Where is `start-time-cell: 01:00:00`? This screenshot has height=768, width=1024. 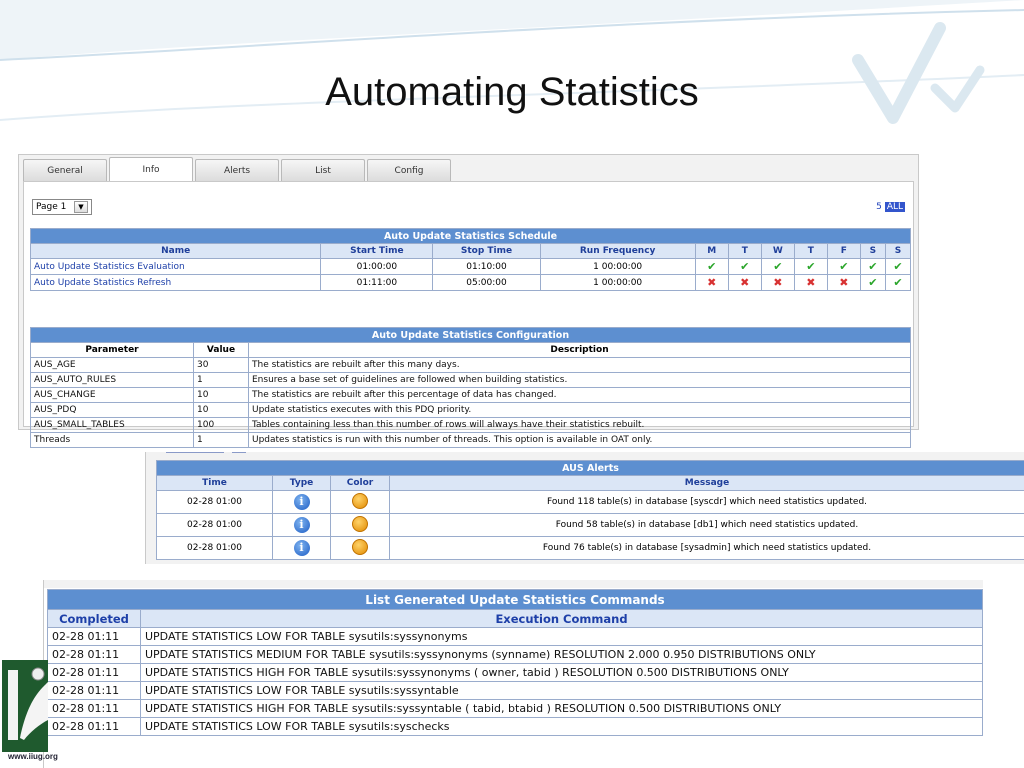
start-time-cell: 01:00:00 is located at coordinates (377, 266).